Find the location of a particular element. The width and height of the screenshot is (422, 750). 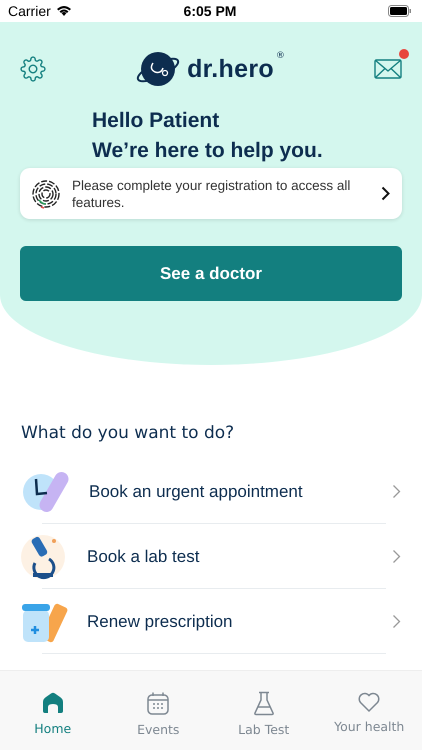

stethoscope-logo-icon is located at coordinates (158, 69).